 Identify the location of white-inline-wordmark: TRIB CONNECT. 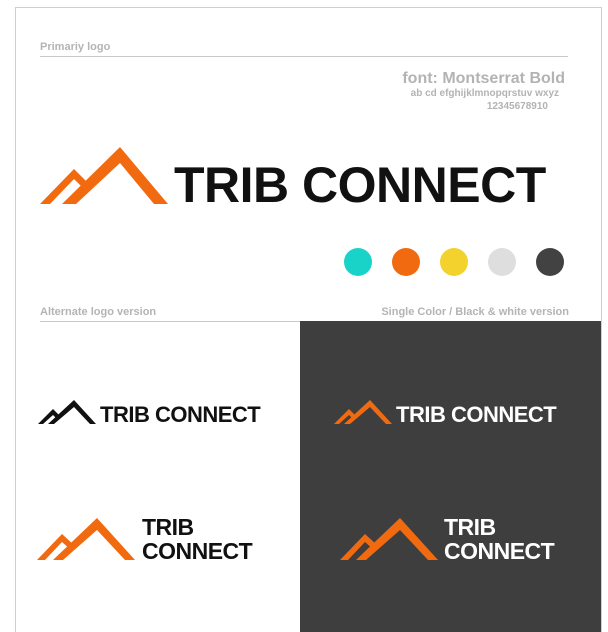
(476, 414).